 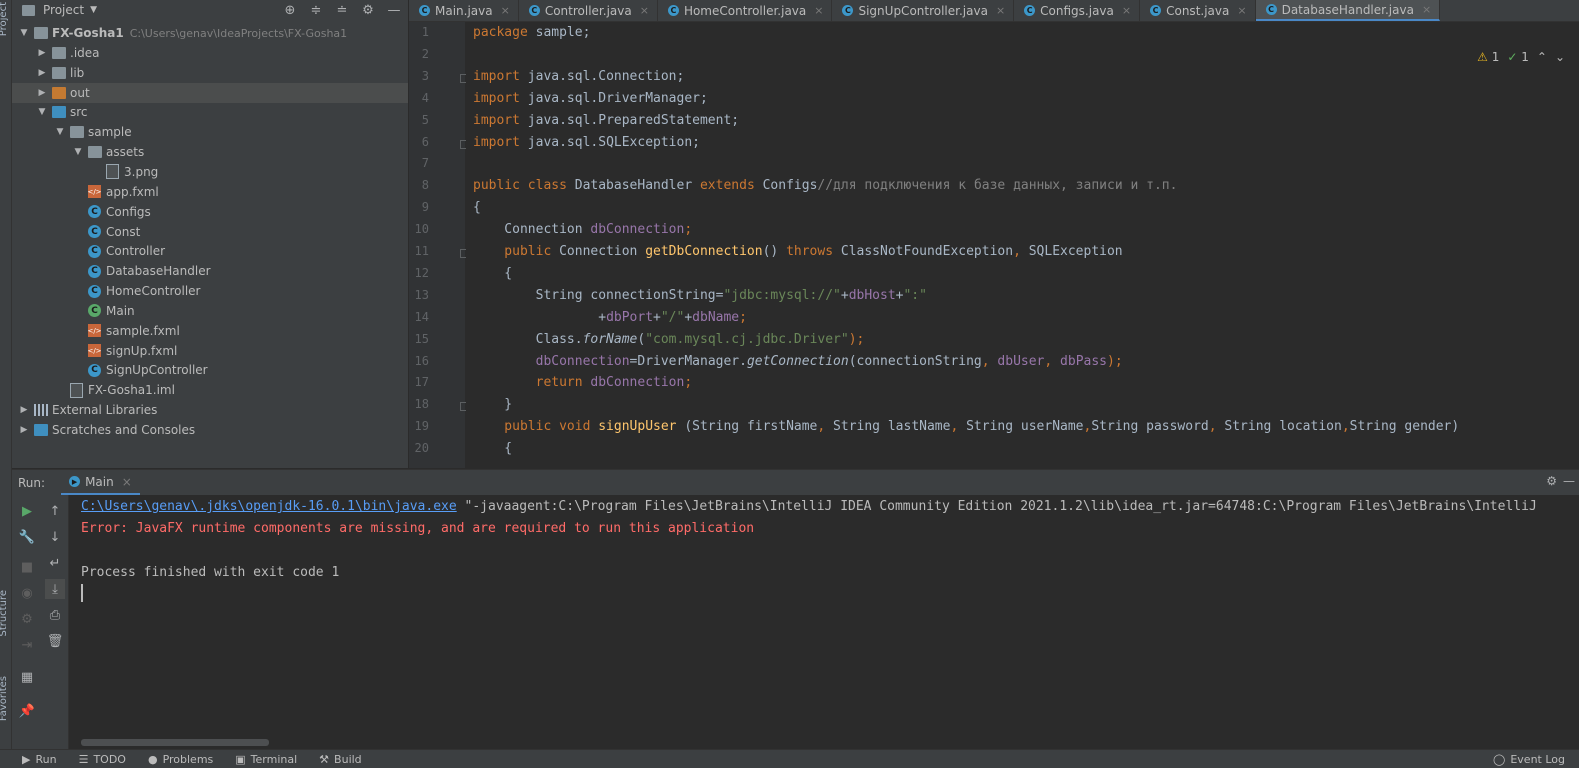 I want to click on tree-item-label: sample, so click(x=110, y=132).